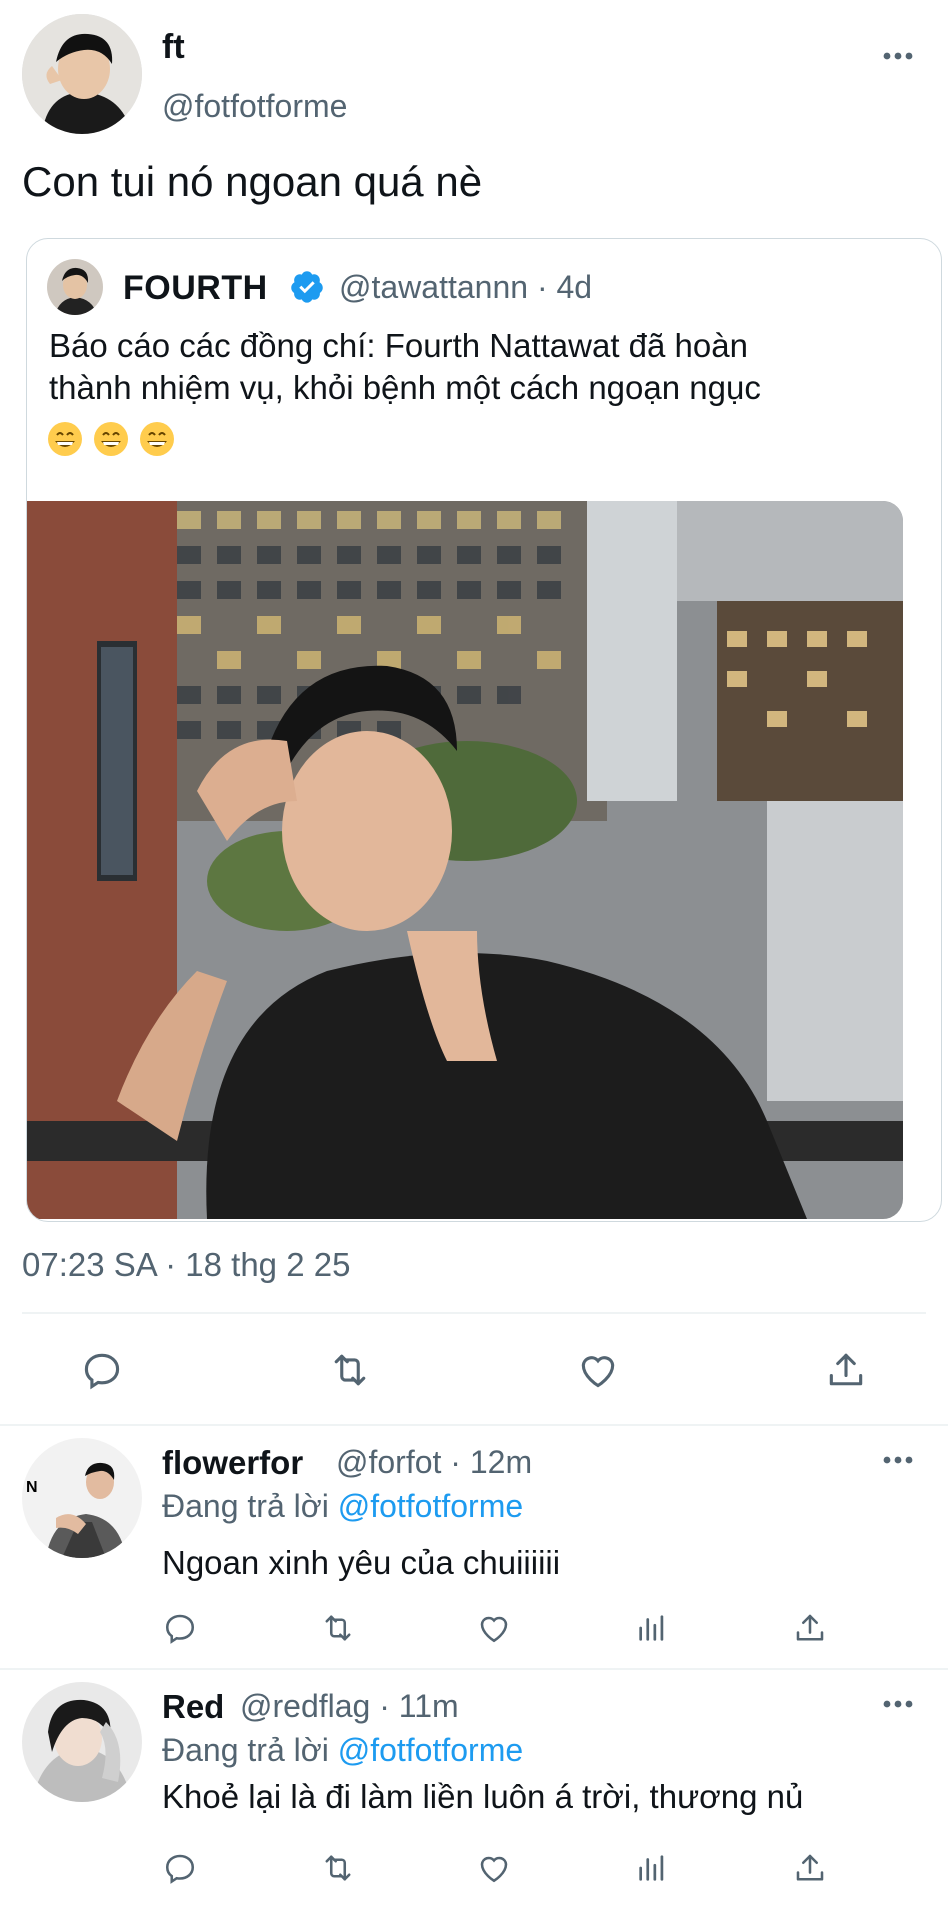  Describe the element at coordinates (254, 106) in the screenshot. I see `author-handle: @fotfotforme` at that location.